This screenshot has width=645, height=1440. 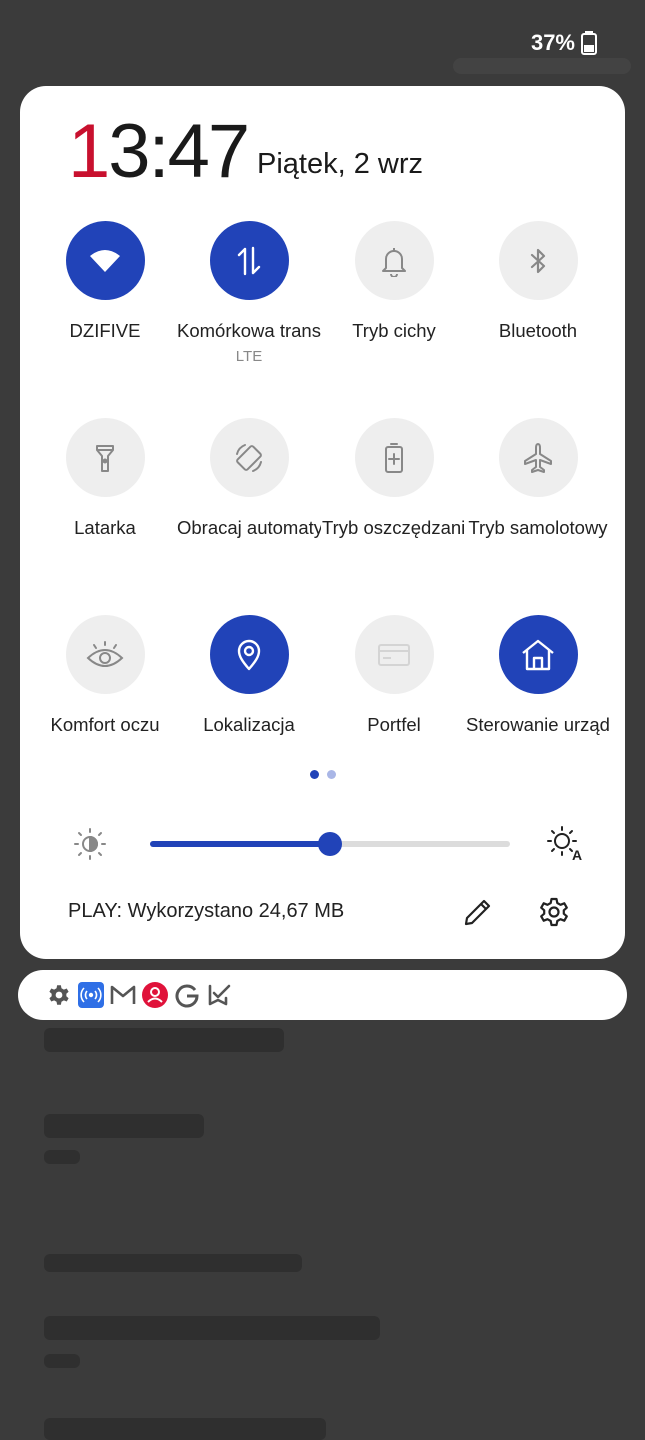 What do you see at coordinates (394, 527) in the screenshot?
I see `tile-label: Tryb oszczędzania baterii` at bounding box center [394, 527].